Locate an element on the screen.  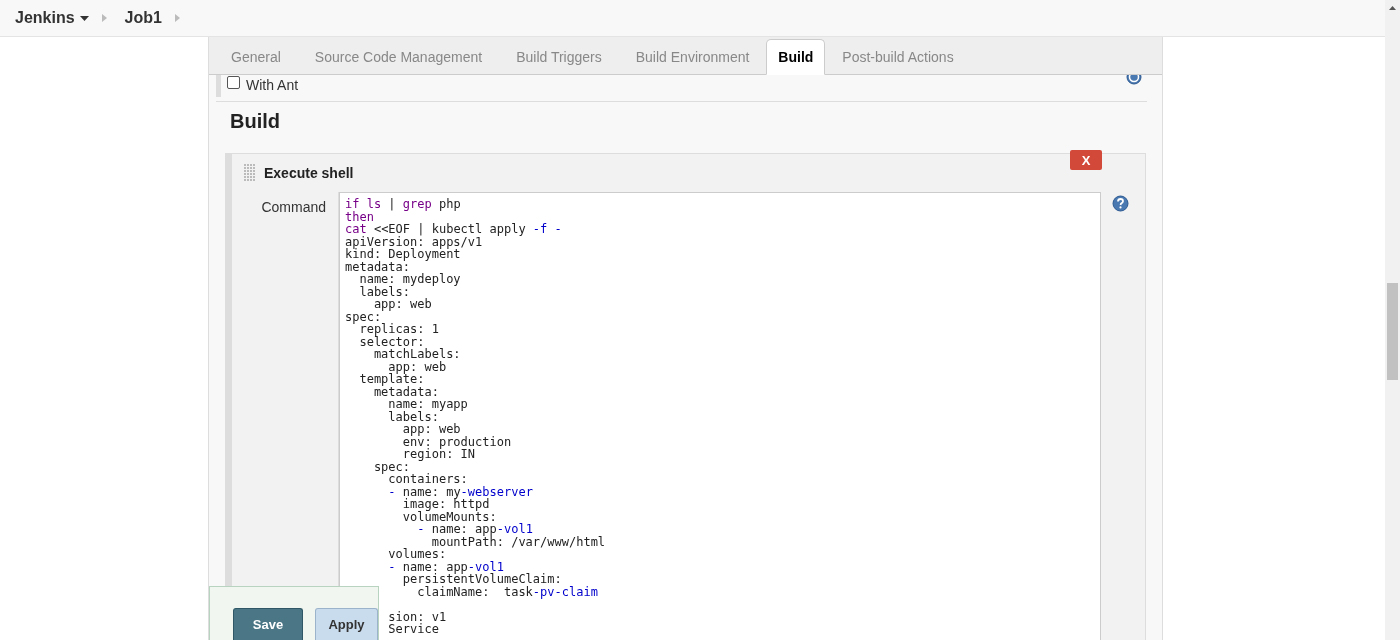
scrollbar-thumb is located at coordinates (1392, 331).